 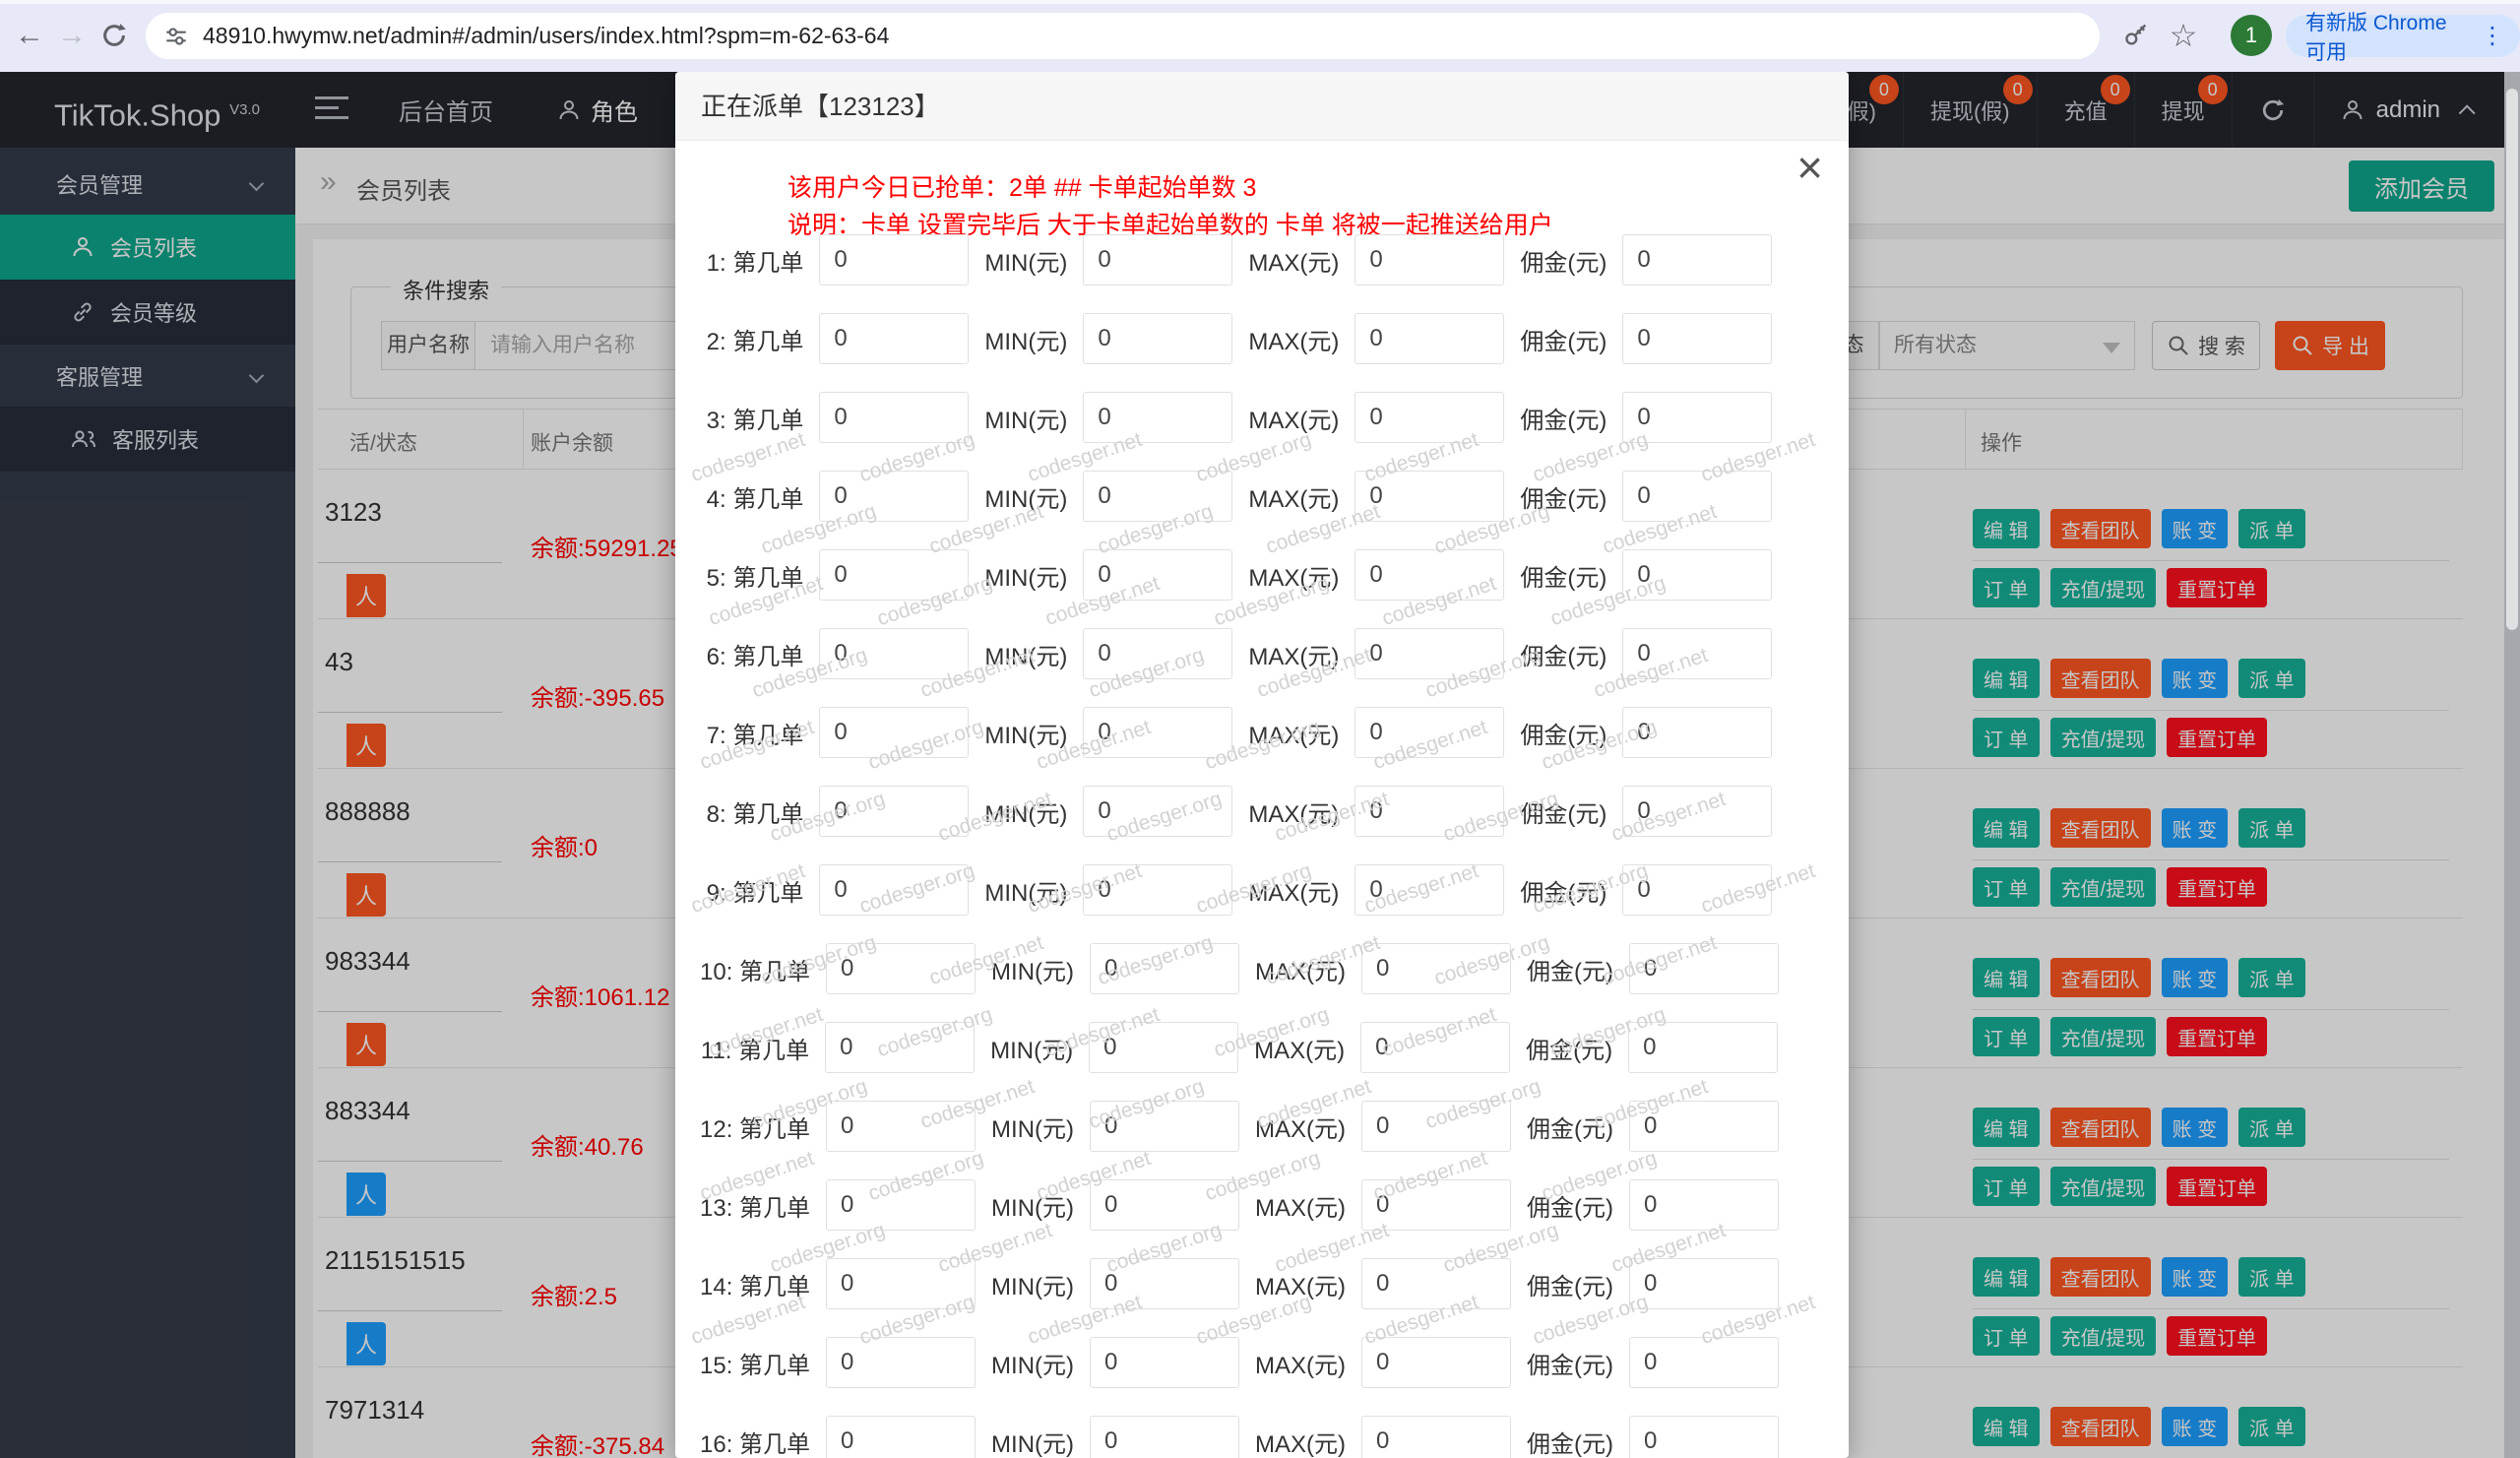 What do you see at coordinates (755, 735) in the screenshot?
I see `order-index-label: 7: 第几单` at bounding box center [755, 735].